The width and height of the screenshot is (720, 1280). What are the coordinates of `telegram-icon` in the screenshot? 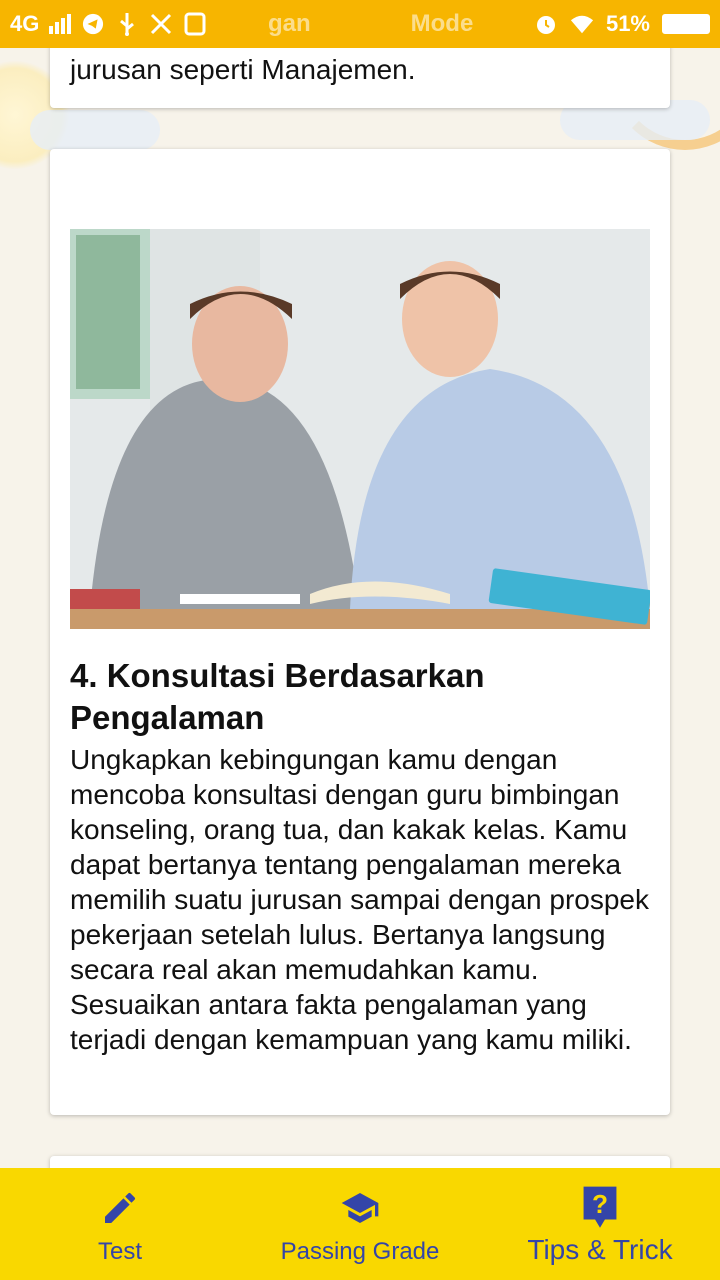 It's located at (93, 24).